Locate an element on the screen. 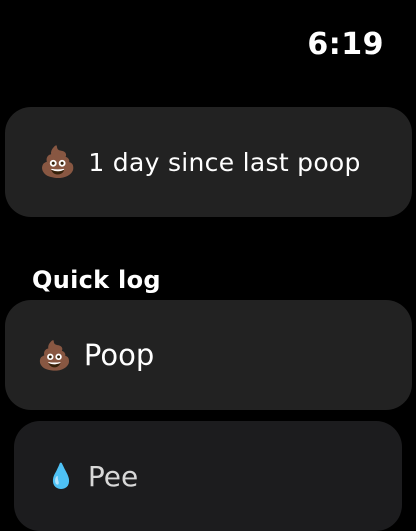 Image resolution: width=416 pixels, height=531 pixels. droplet-emoji-icon: 💧 is located at coordinates (61, 476).